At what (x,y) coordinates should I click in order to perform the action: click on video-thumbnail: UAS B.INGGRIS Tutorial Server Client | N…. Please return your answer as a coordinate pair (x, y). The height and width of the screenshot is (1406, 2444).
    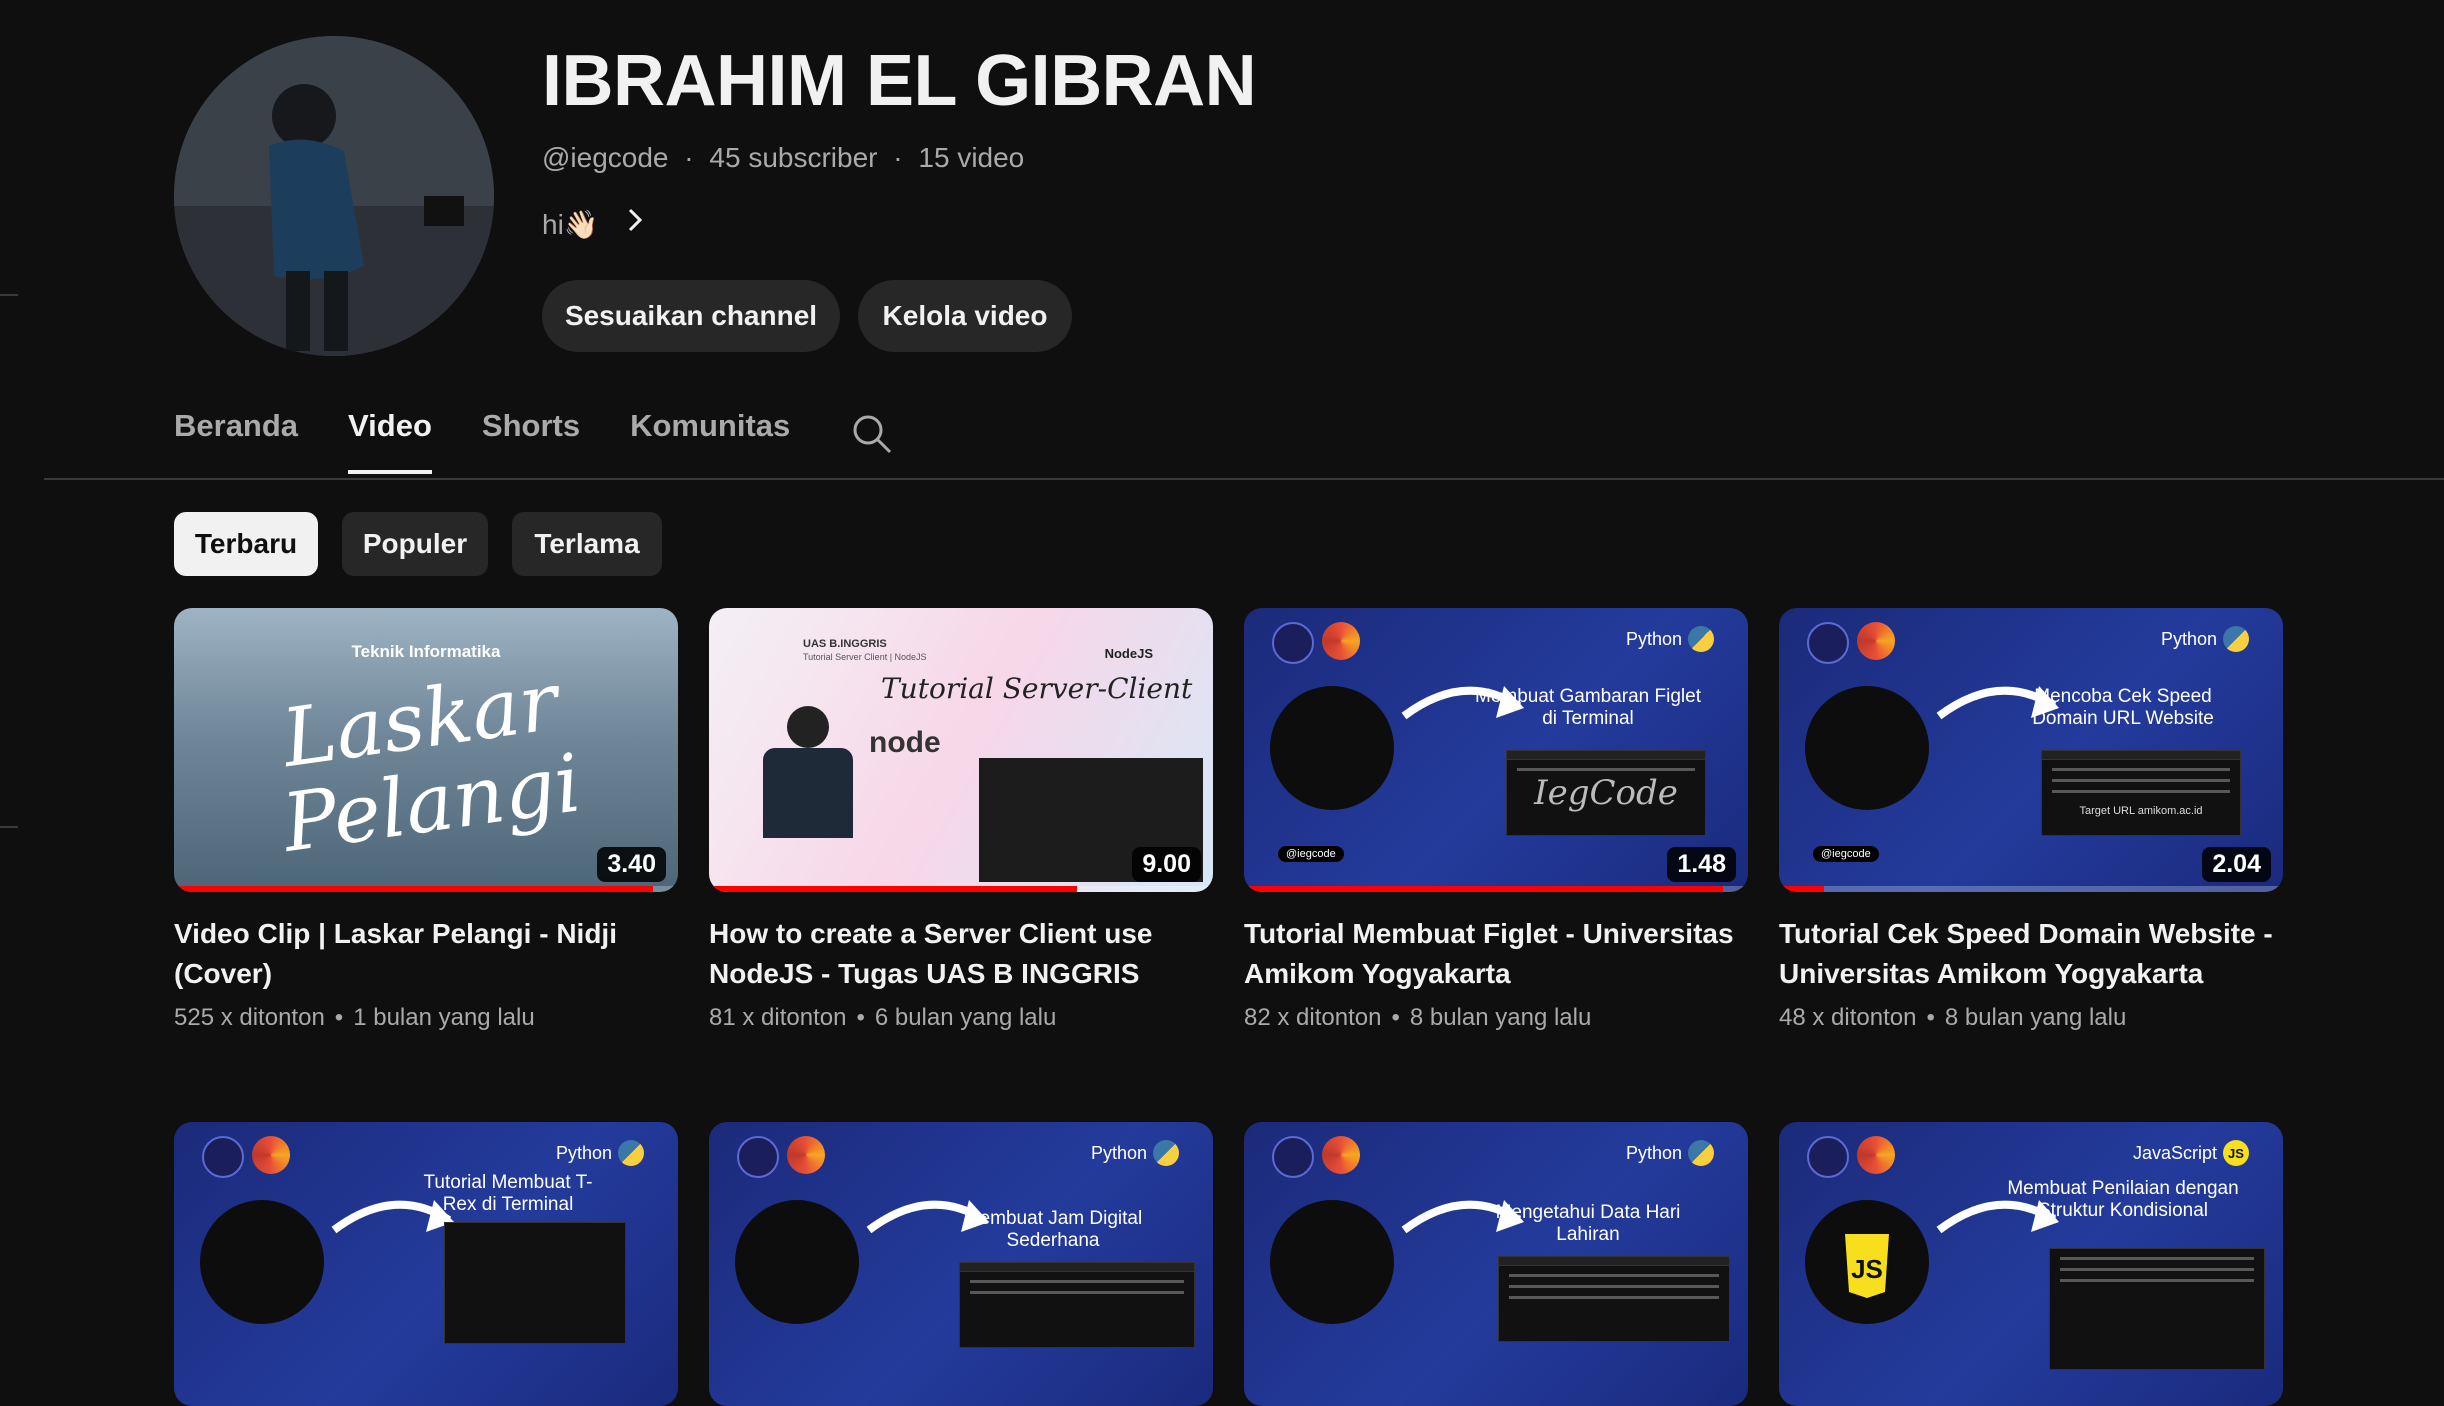
    Looking at the image, I should click on (961, 750).